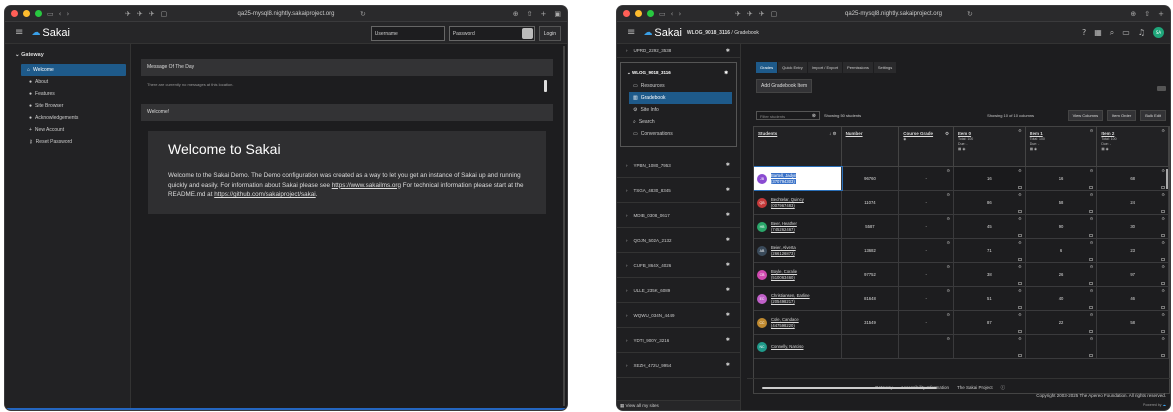 Image resolution: width=1173 pixels, height=412 pixels. Describe the element at coordinates (50, 33) in the screenshot. I see `sakai-logo: ☁ Sakai` at that location.